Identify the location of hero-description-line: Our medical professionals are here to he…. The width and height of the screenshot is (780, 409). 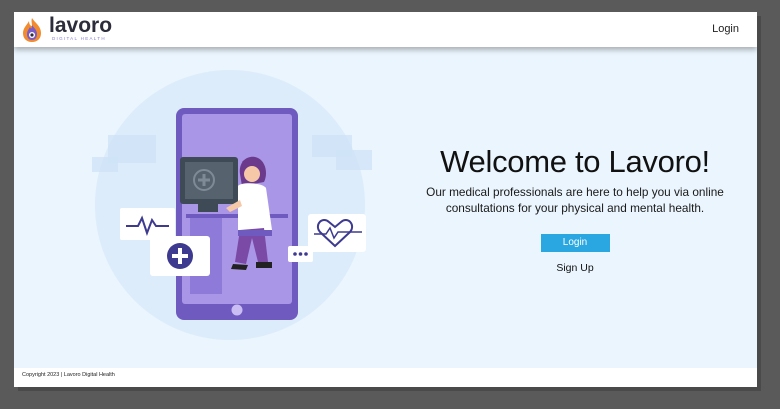
(575, 192).